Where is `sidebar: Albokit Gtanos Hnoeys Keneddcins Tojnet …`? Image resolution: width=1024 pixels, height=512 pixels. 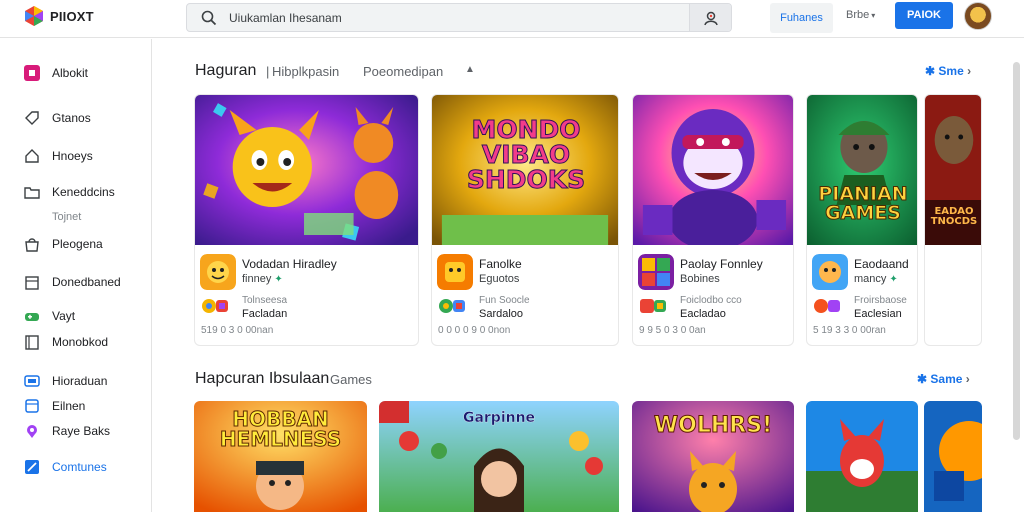 sidebar: Albokit Gtanos Hnoeys Keneddcins Tojnet … is located at coordinates (76, 275).